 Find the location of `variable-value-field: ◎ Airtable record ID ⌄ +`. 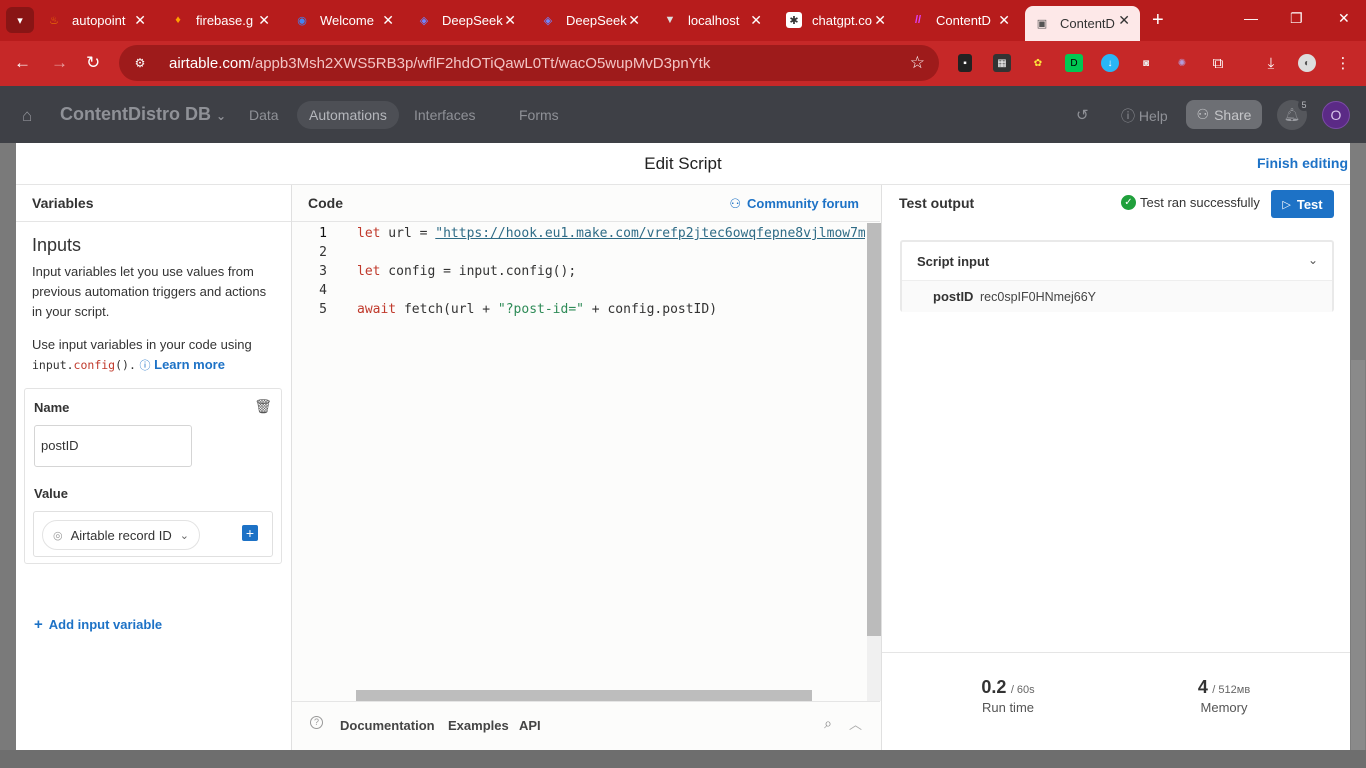

variable-value-field: ◎ Airtable record ID ⌄ + is located at coordinates (153, 534).